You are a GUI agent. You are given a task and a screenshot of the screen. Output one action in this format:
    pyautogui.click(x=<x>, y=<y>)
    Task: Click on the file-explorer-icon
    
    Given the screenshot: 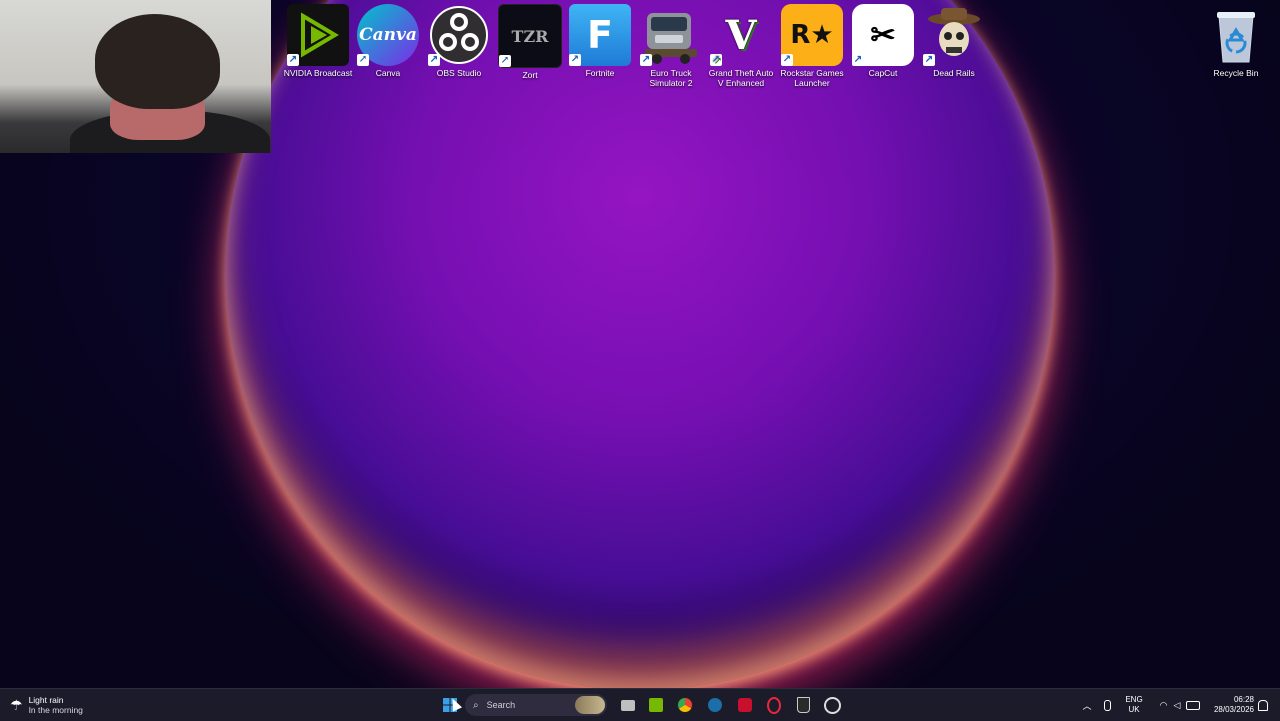 What is the action you would take?
    pyautogui.click(x=628, y=705)
    